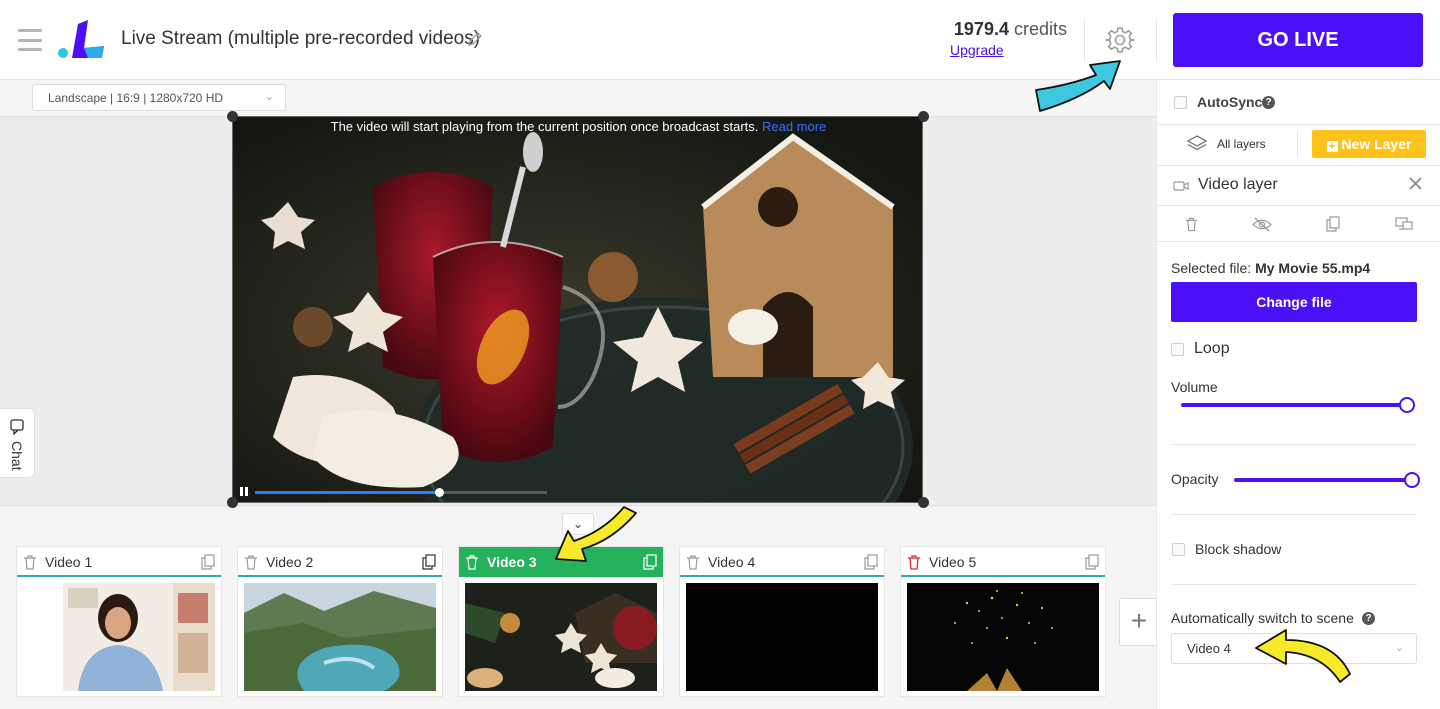  What do you see at coordinates (1178, 549) in the screenshot?
I see `block-shadow-checkbox` at bounding box center [1178, 549].